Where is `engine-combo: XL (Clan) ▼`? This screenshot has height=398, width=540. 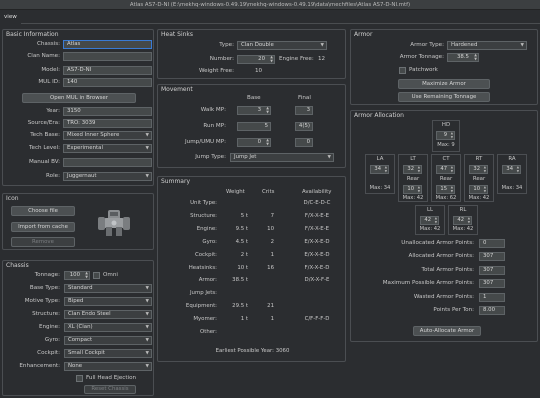
engine-combo: XL (Clan) ▼ is located at coordinates (108, 327).